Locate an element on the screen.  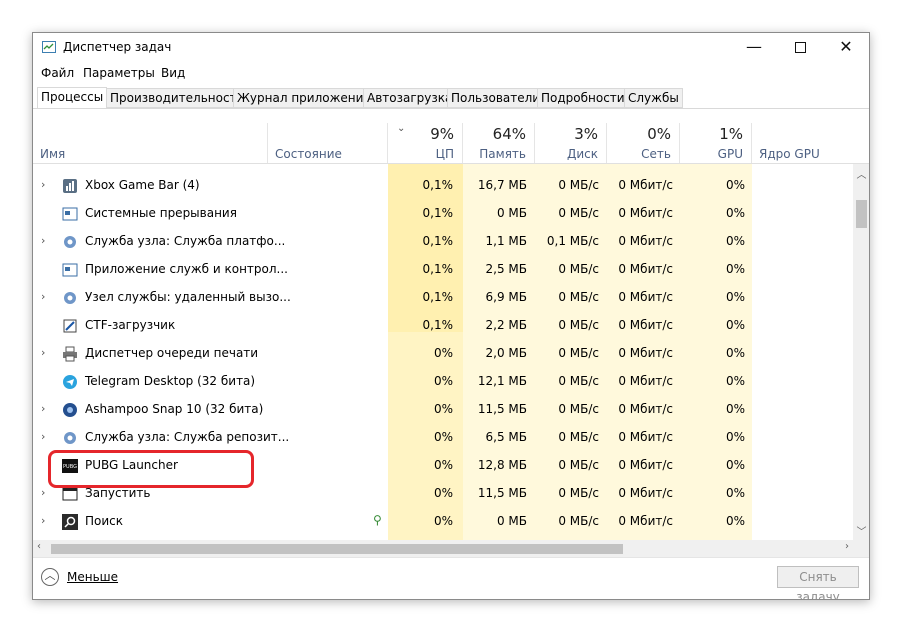
menu-options: Параметры is located at coordinates (119, 73).